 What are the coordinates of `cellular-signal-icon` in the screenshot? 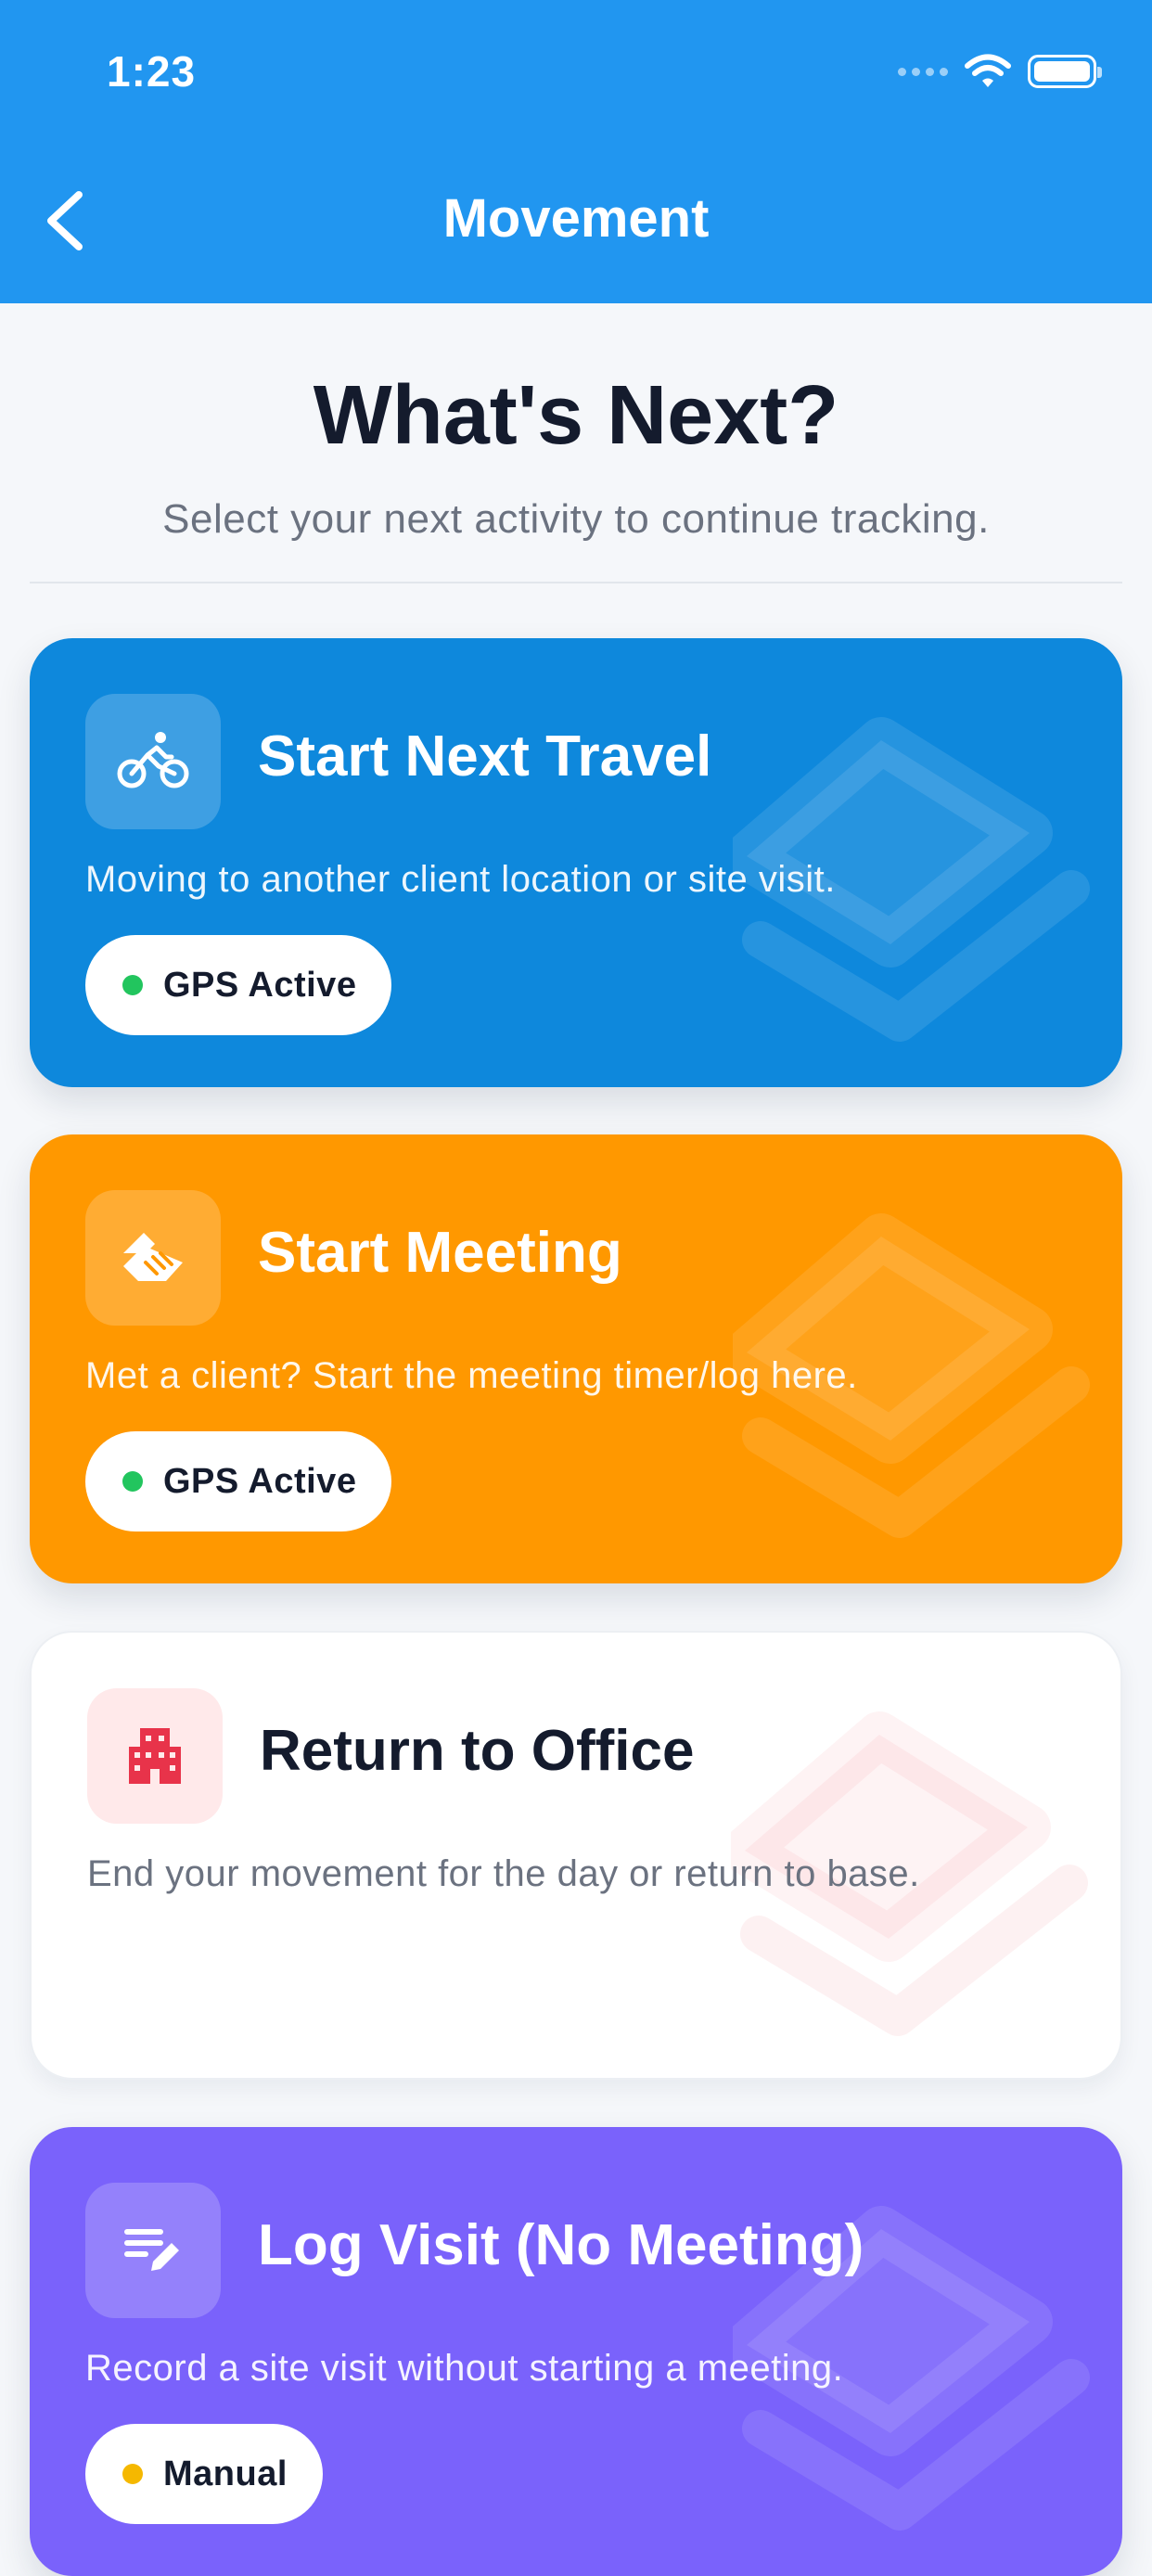 It's located at (923, 71).